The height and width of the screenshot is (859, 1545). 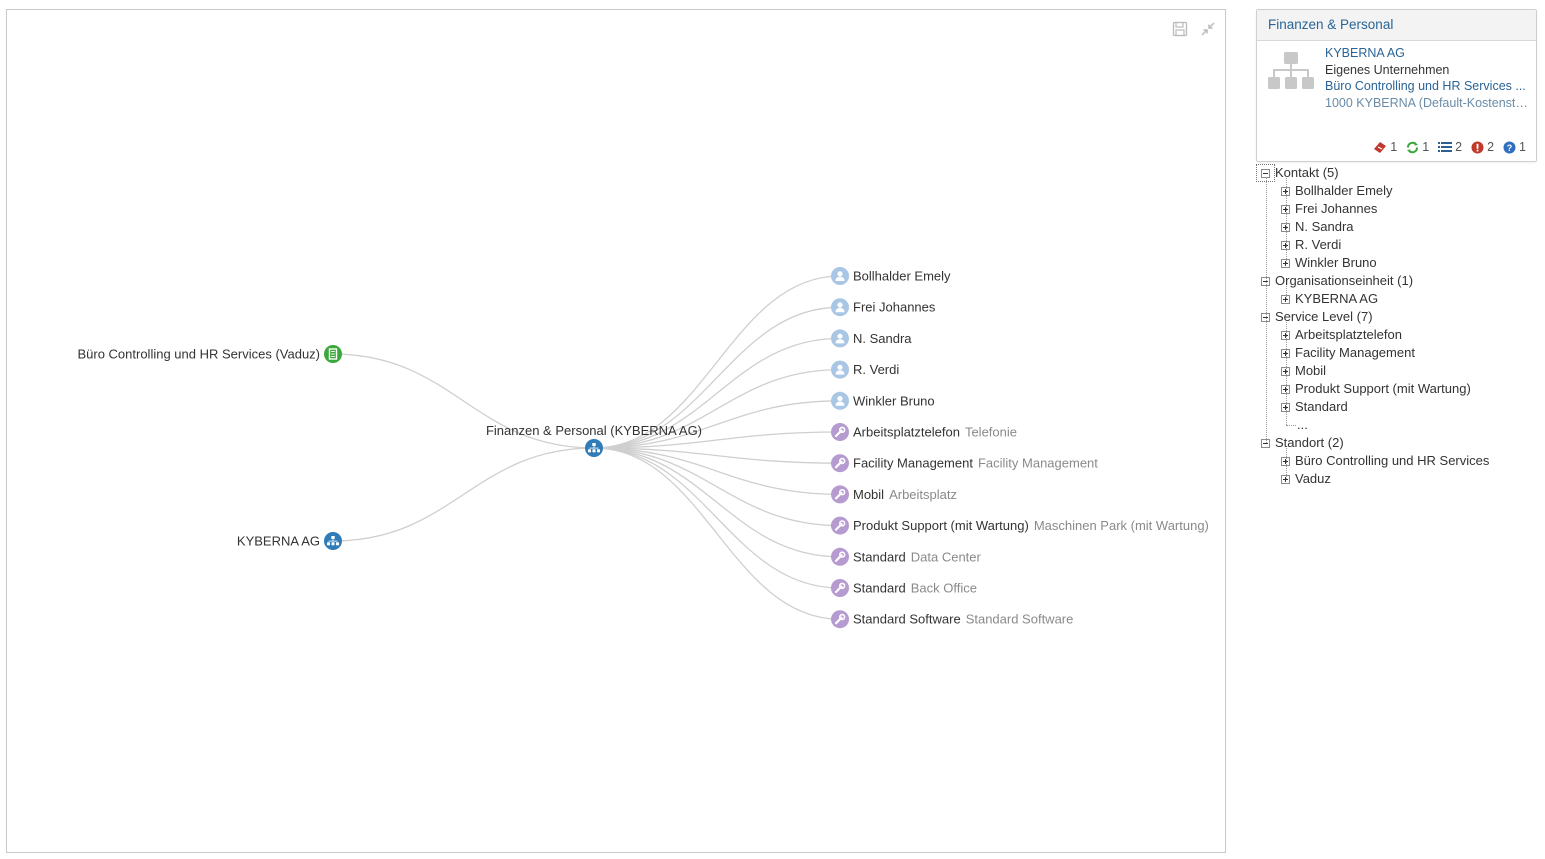 What do you see at coordinates (1020, 619) in the screenshot?
I see `graph-node-sublabel: Standard Software` at bounding box center [1020, 619].